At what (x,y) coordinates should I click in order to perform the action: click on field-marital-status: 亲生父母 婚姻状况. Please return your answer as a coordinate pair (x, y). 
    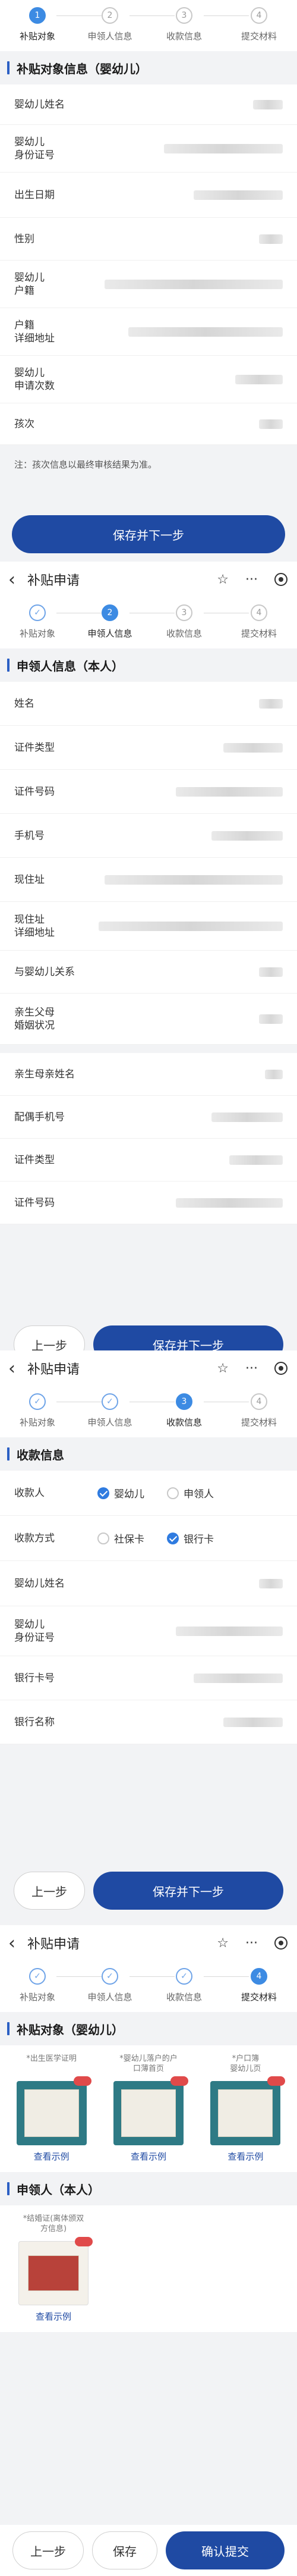
    Looking at the image, I should click on (148, 1019).